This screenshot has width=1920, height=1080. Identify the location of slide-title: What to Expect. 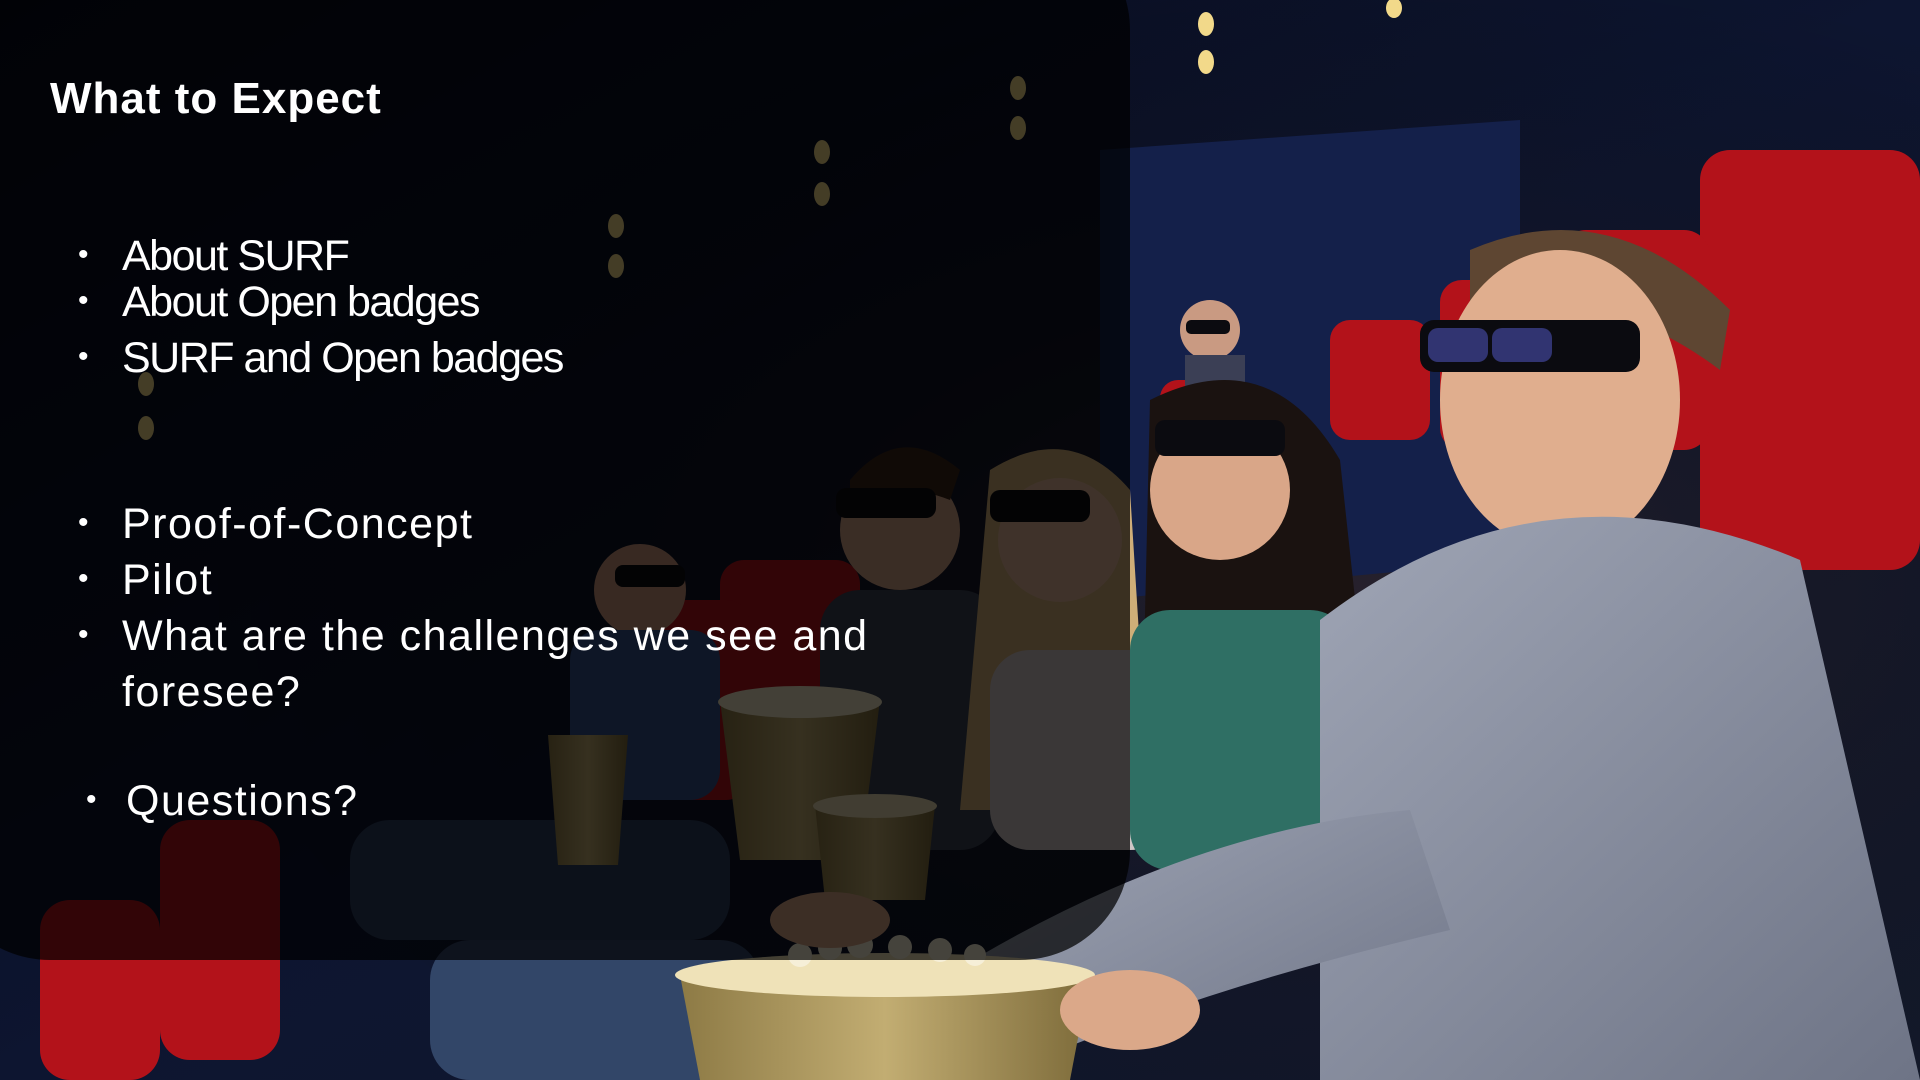
(216, 98).